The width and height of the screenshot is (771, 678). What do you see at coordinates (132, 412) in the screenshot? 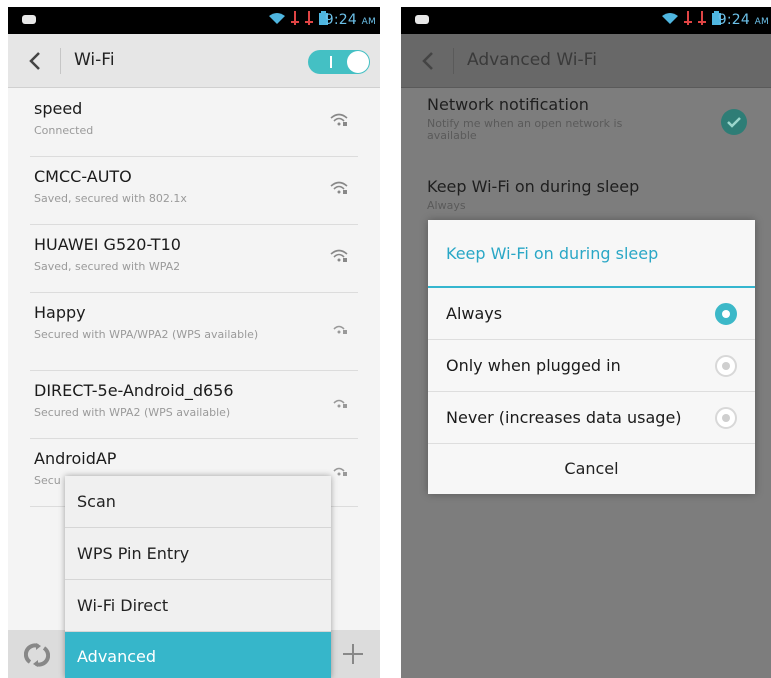
I see `network-status: Secured with WPA2 (WPS available)` at bounding box center [132, 412].